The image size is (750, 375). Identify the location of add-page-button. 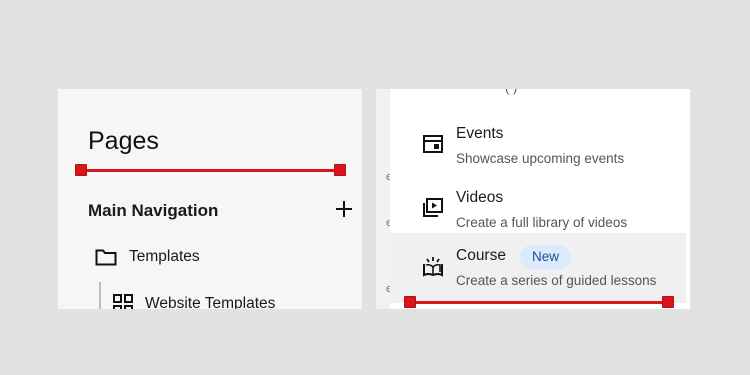
(344, 209).